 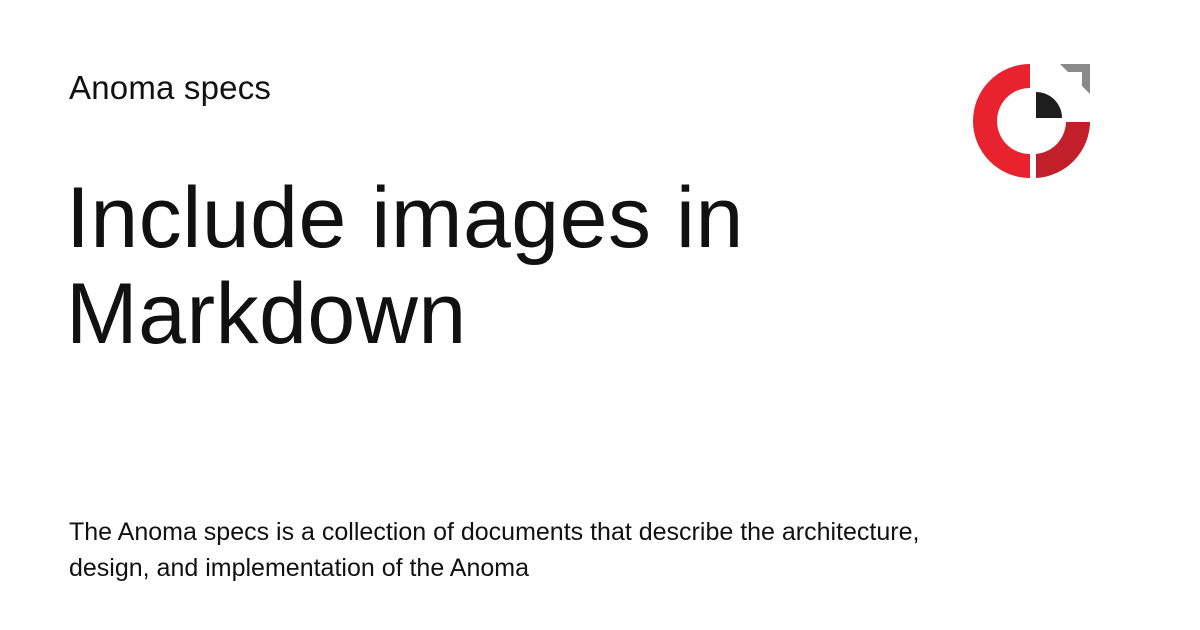 What do you see at coordinates (1075, 79) in the screenshot?
I see `logo-gray-bracket` at bounding box center [1075, 79].